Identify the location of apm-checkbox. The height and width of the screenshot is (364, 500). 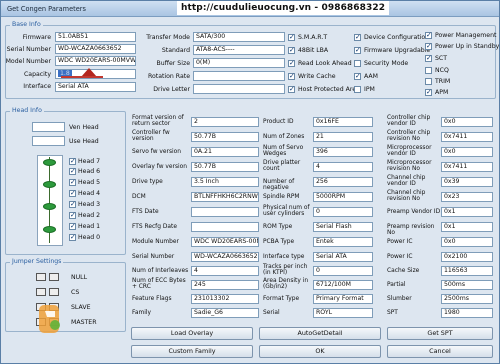
(428, 92).